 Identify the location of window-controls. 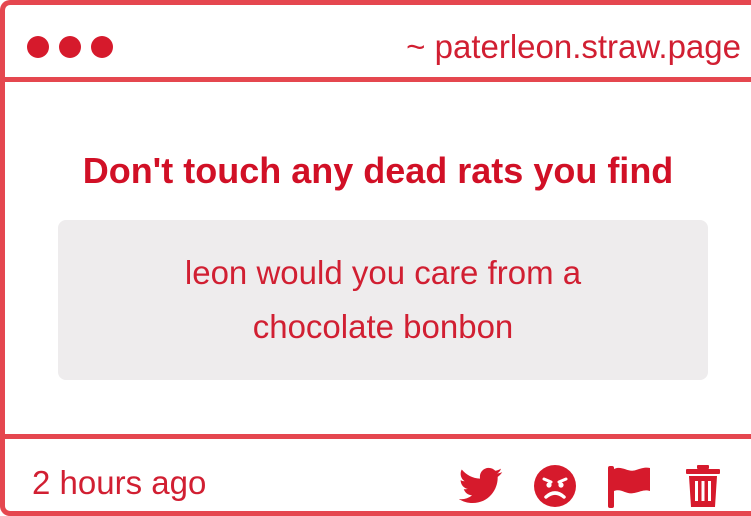
(70, 47).